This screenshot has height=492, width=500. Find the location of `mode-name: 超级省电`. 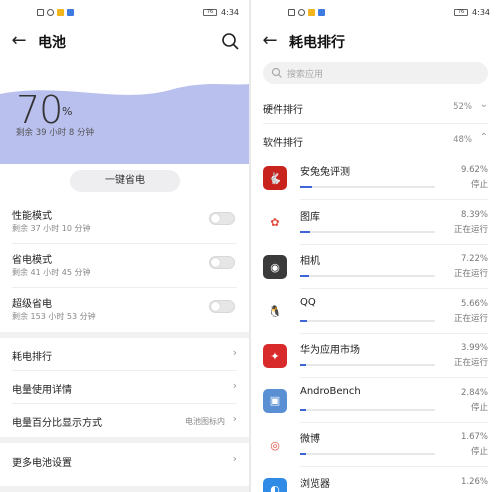

mode-name: 超级省电 is located at coordinates (32, 304).